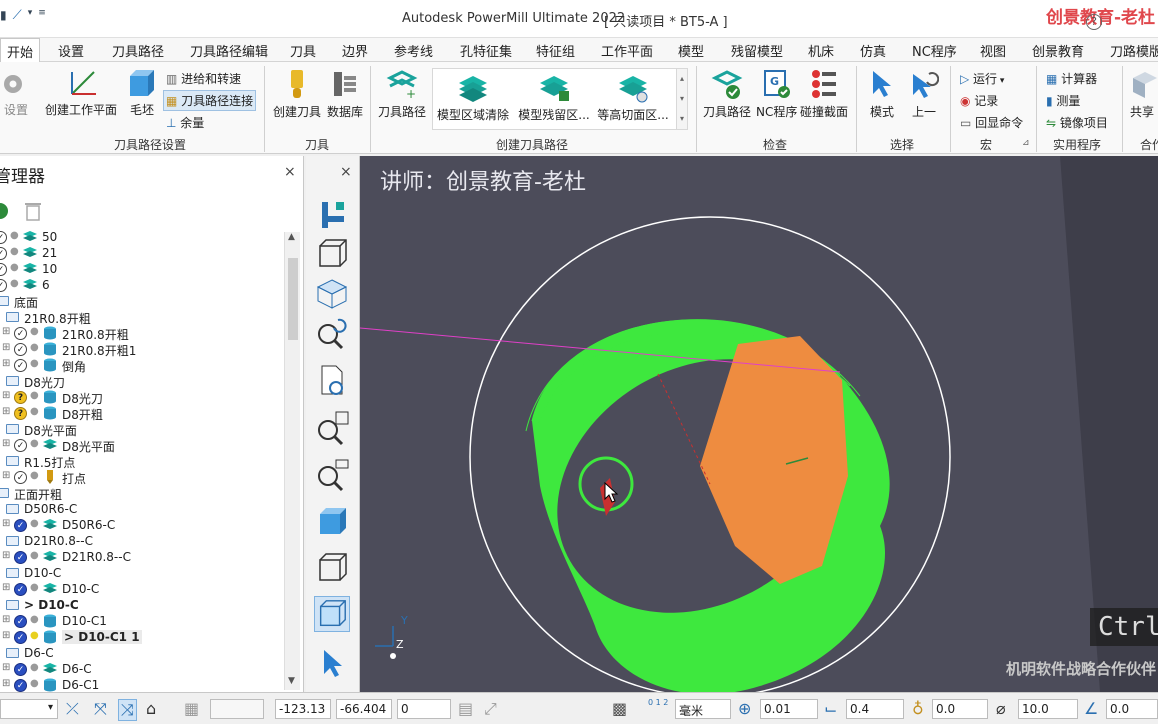 The width and height of the screenshot is (1158, 724). I want to click on iso-view-icon, so click(332, 254).